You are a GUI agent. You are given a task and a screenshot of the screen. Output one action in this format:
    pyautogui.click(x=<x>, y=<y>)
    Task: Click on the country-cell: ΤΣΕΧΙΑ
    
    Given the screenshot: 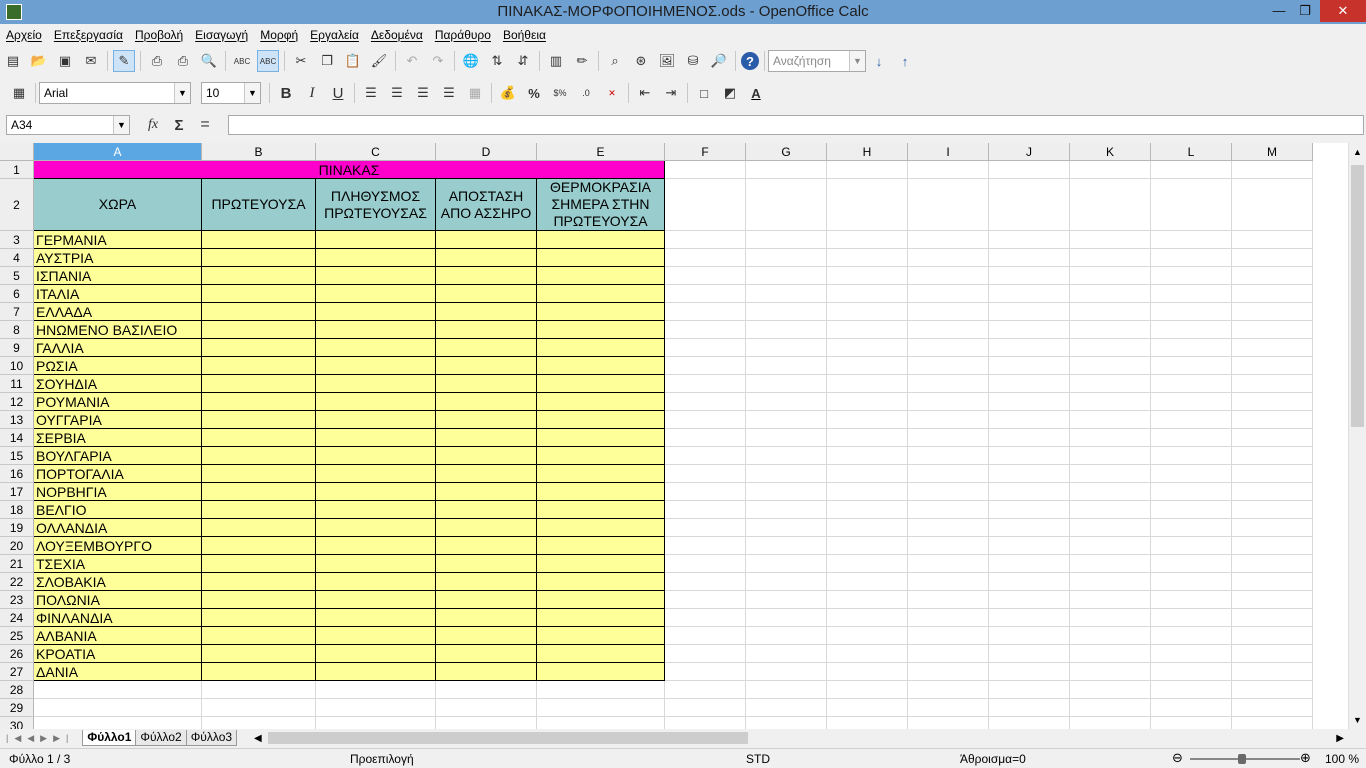 What is the action you would take?
    pyautogui.click(x=118, y=564)
    